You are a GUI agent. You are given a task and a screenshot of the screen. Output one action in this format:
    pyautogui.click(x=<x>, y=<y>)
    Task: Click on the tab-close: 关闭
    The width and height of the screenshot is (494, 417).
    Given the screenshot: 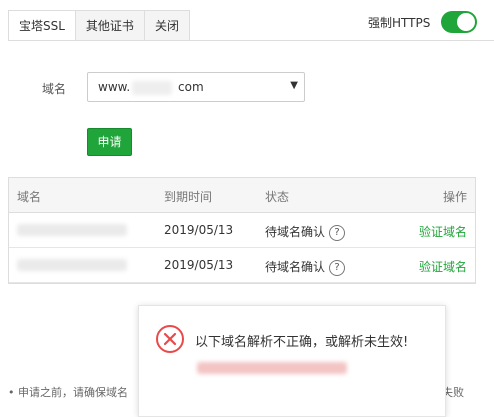 What is the action you would take?
    pyautogui.click(x=166, y=25)
    